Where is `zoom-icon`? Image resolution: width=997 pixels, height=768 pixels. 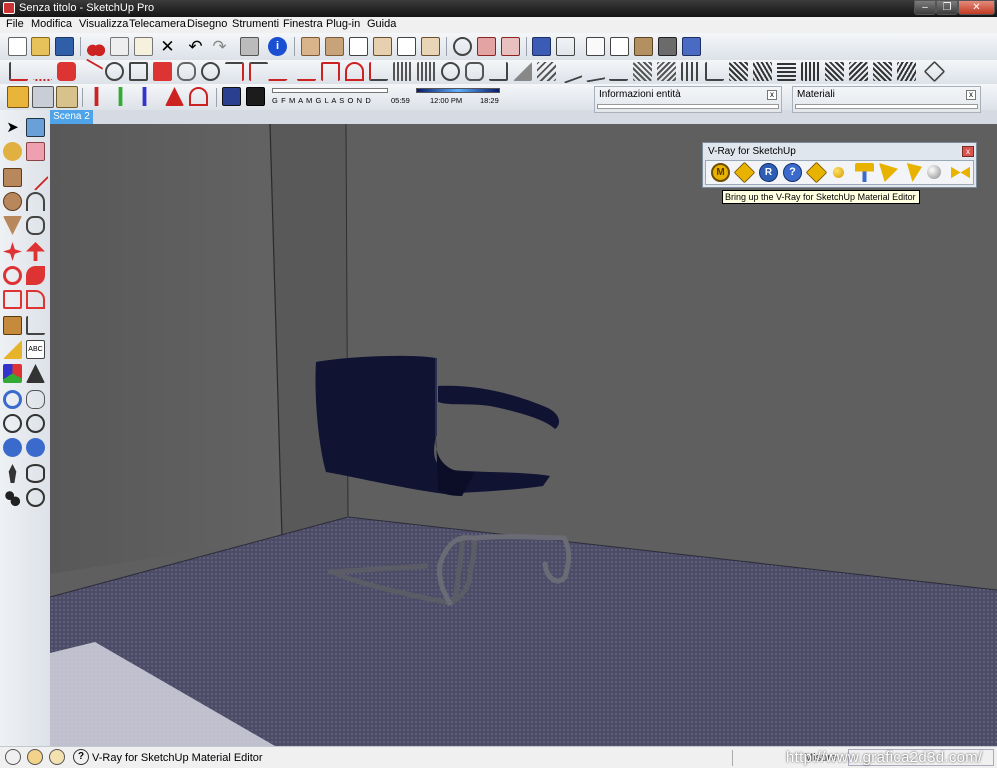 zoom-icon is located at coordinates (12, 423).